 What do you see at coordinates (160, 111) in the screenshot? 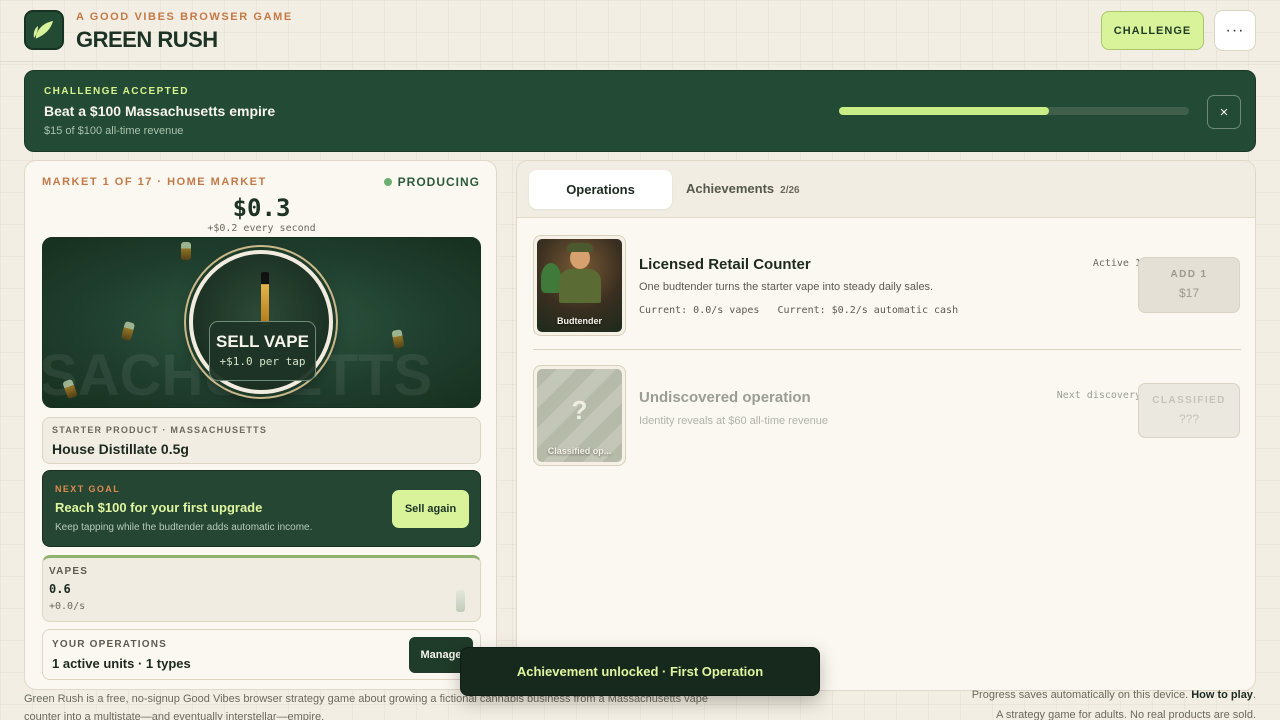
I see `banner-title: Beat a $100 Massachusetts empire` at bounding box center [160, 111].